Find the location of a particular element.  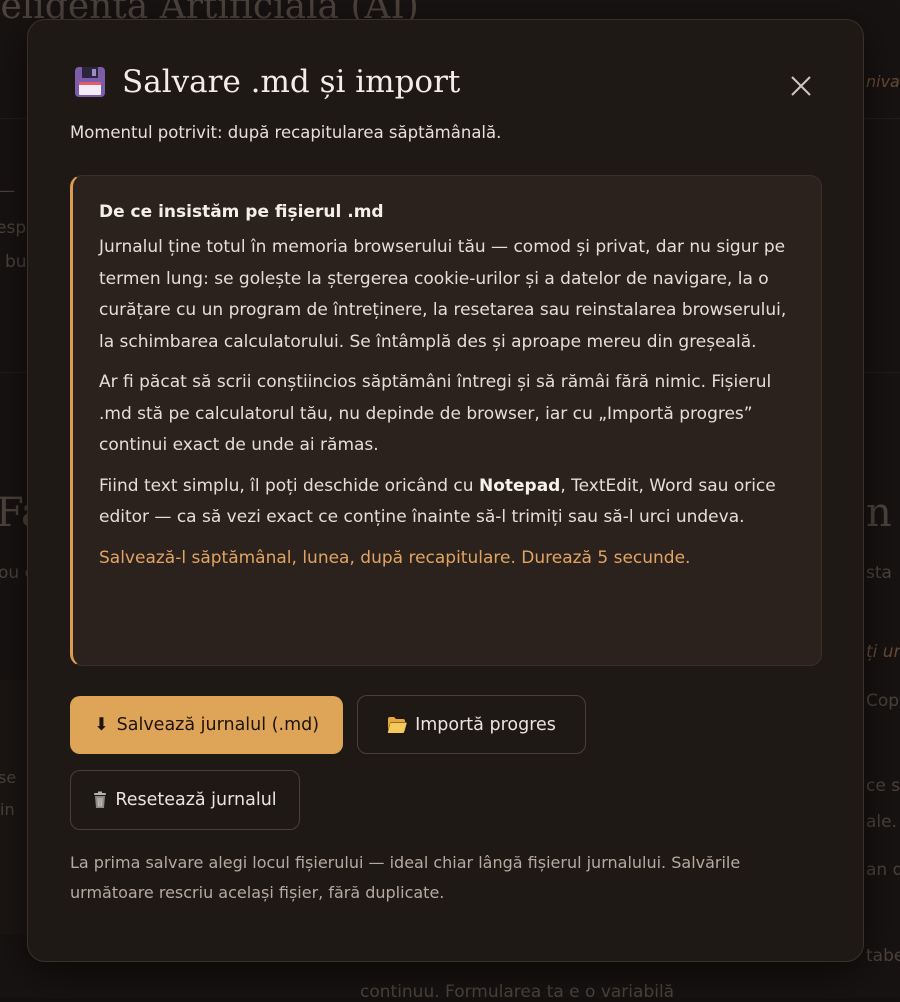

reset-journal-label: Resetează jurnalul is located at coordinates (195, 800).